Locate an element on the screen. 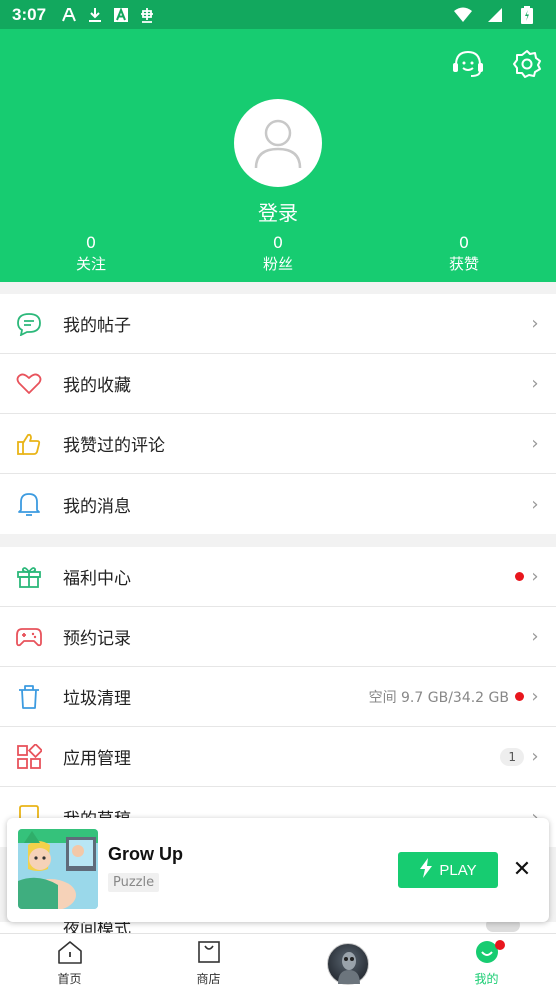 This screenshot has width=556, height=993. ghost-icon is located at coordinates (147, 15).